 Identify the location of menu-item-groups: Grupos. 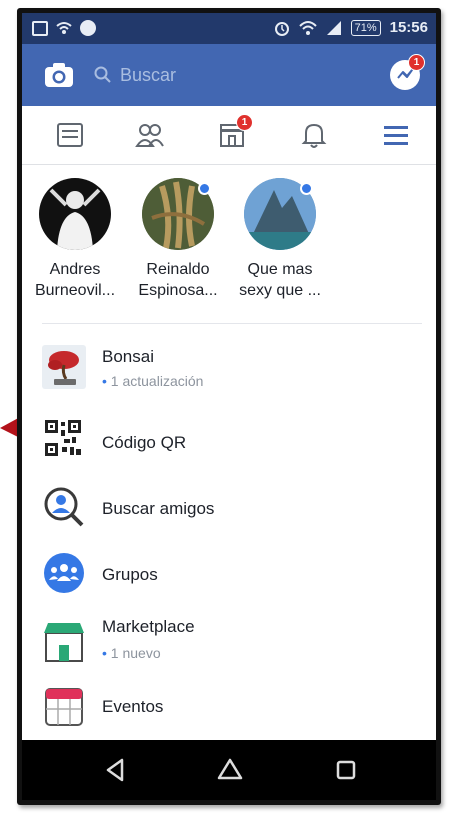
(229, 575).